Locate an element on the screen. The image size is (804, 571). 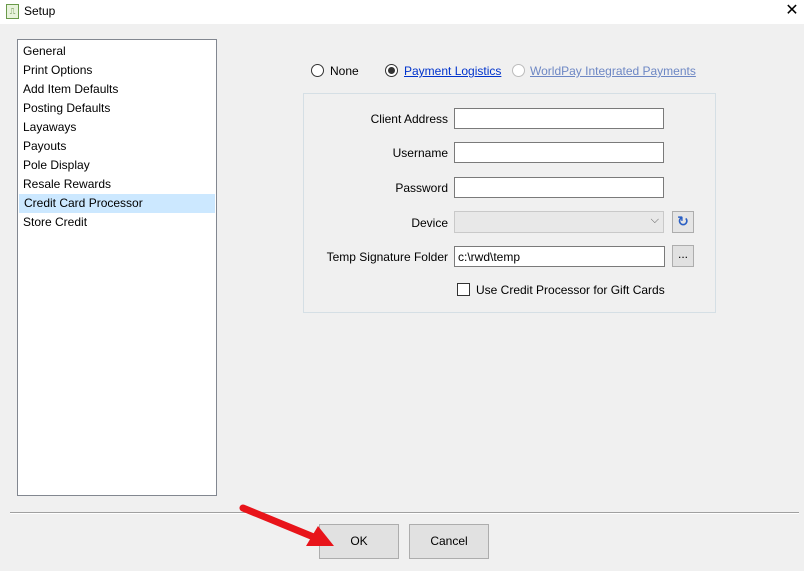
radio-payment-logistics is located at coordinates (391, 70).